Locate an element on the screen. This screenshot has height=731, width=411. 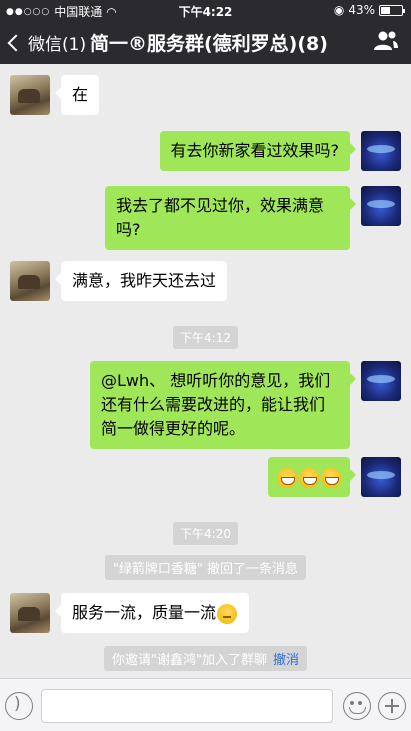
battery-percent: 43% is located at coordinates (361, 10).